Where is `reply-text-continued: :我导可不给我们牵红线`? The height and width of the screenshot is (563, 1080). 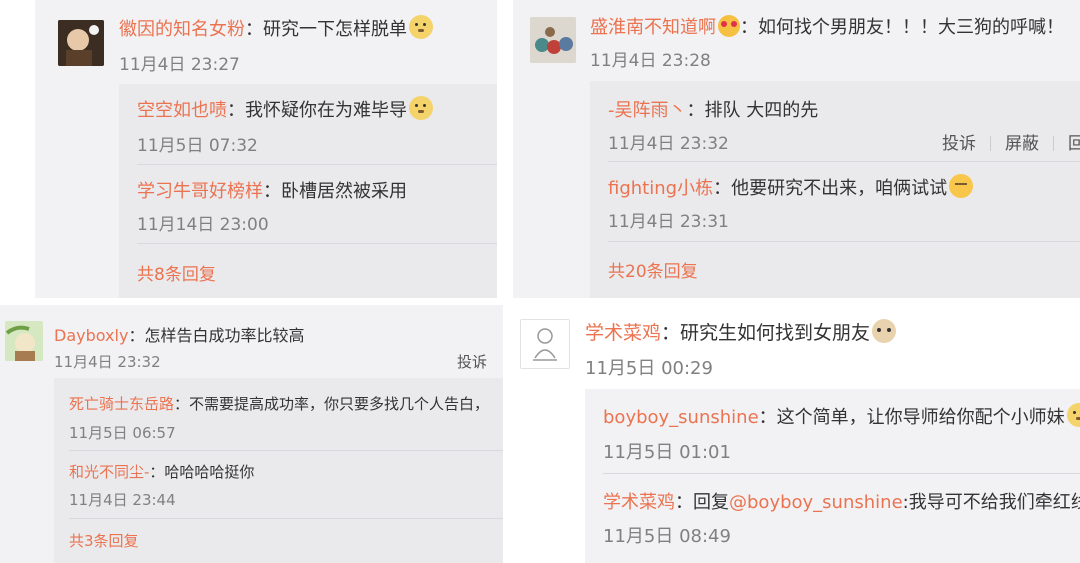
reply-text-continued: :我导可不给我们牵红线 is located at coordinates (991, 502).